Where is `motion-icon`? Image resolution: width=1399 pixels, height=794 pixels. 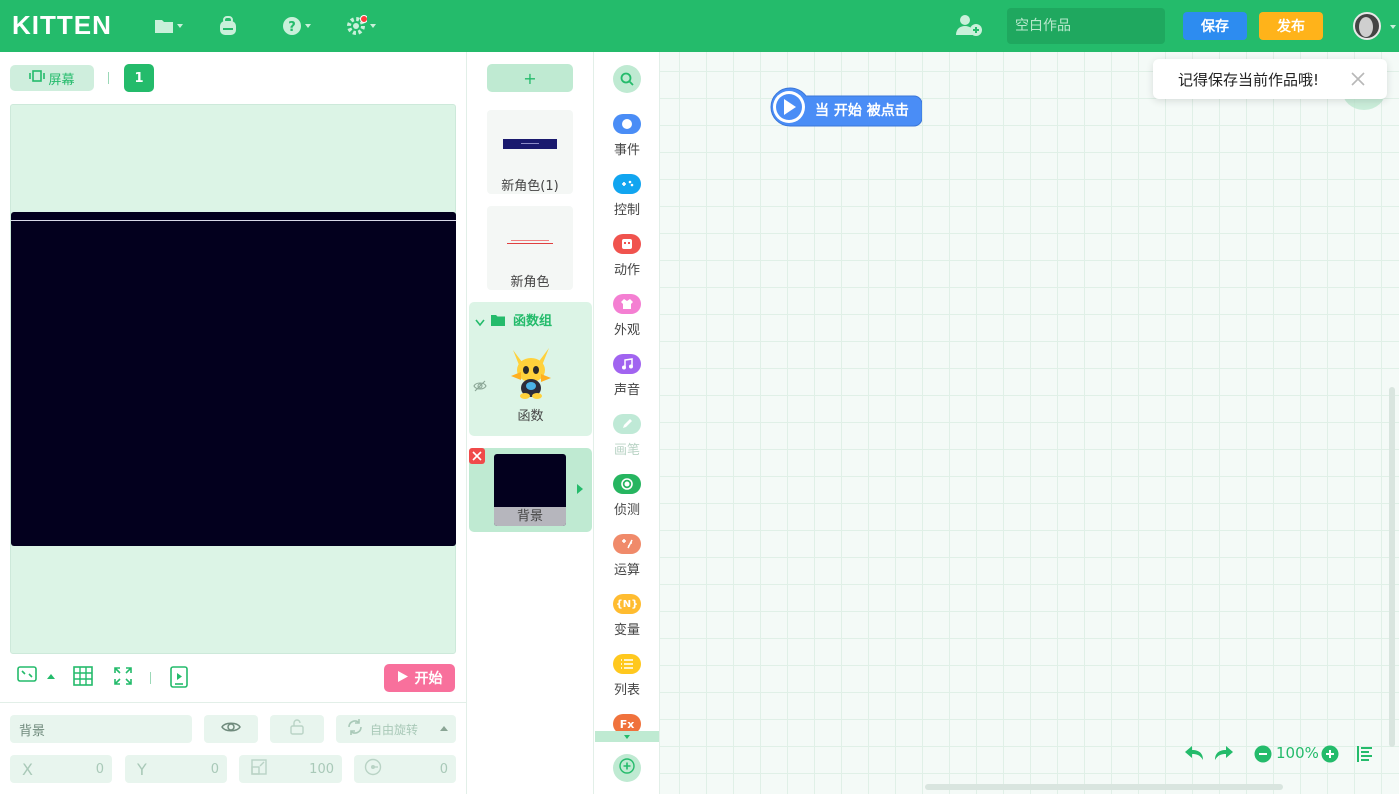 motion-icon is located at coordinates (627, 244).